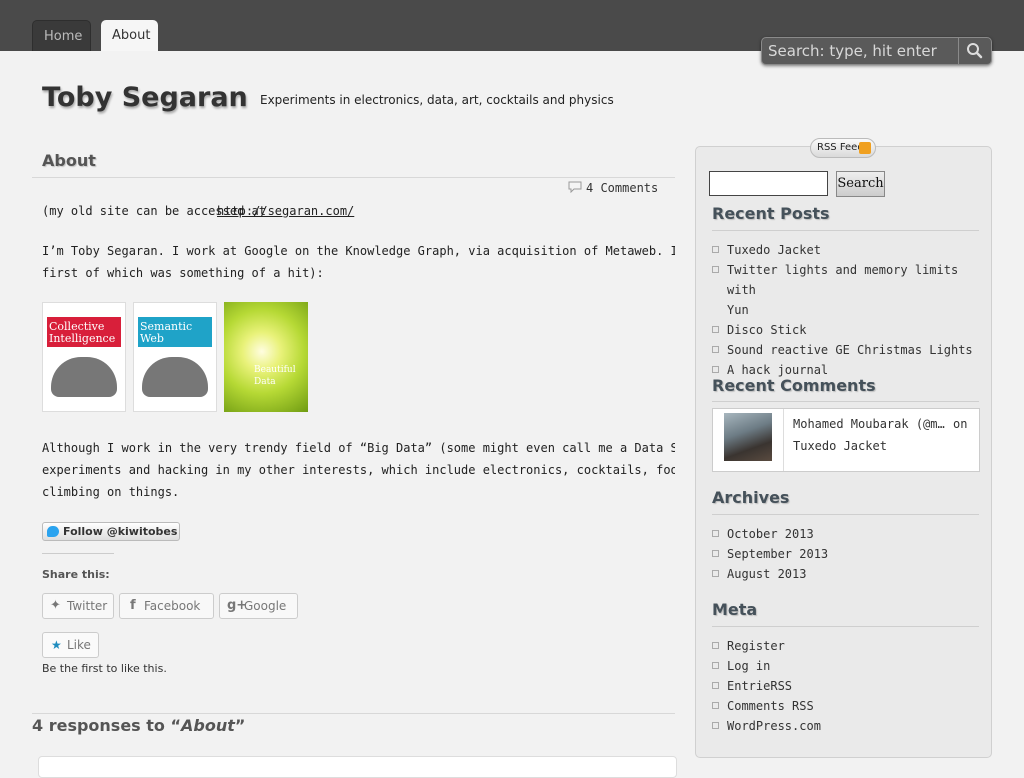 Image resolution: width=1024 pixels, height=778 pixels. Describe the element at coordinates (353, 177) in the screenshot. I see `title-divider` at that location.